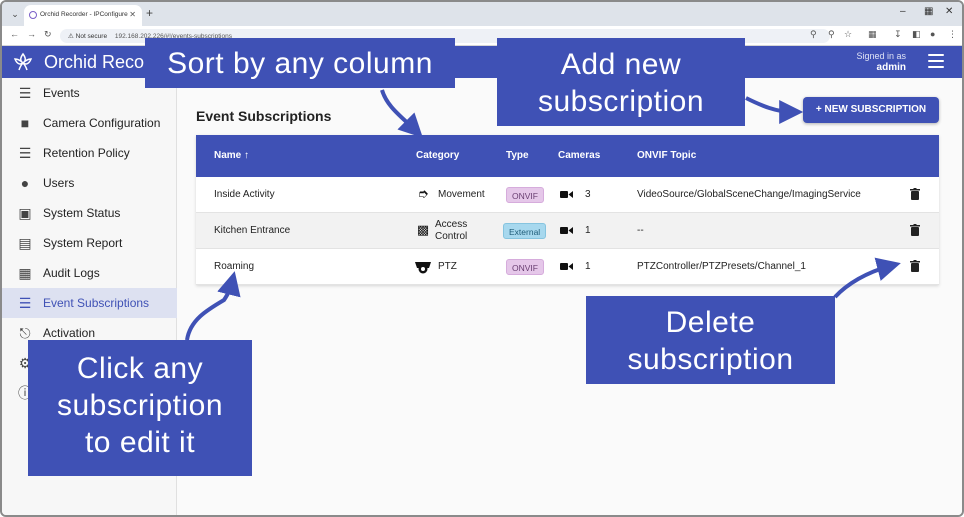  Describe the element at coordinates (91, 36) in the screenshot. I see `not-secure-label: Not secure` at that location.